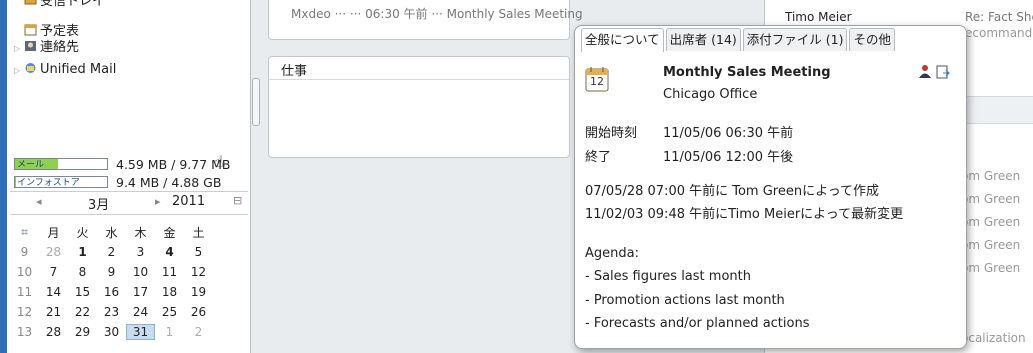  I want to click on weekday-label: 金, so click(169, 232).